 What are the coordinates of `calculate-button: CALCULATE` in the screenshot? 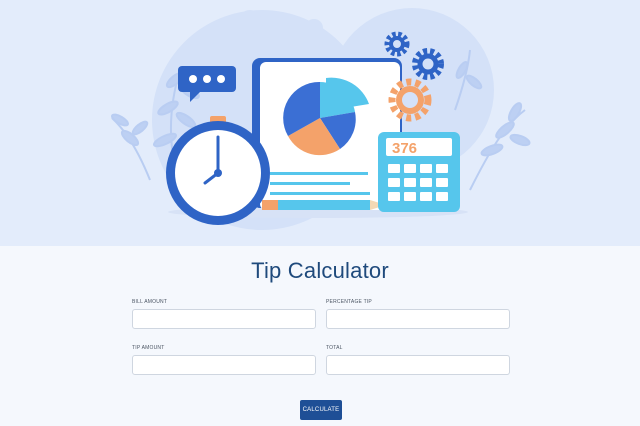 It's located at (321, 410).